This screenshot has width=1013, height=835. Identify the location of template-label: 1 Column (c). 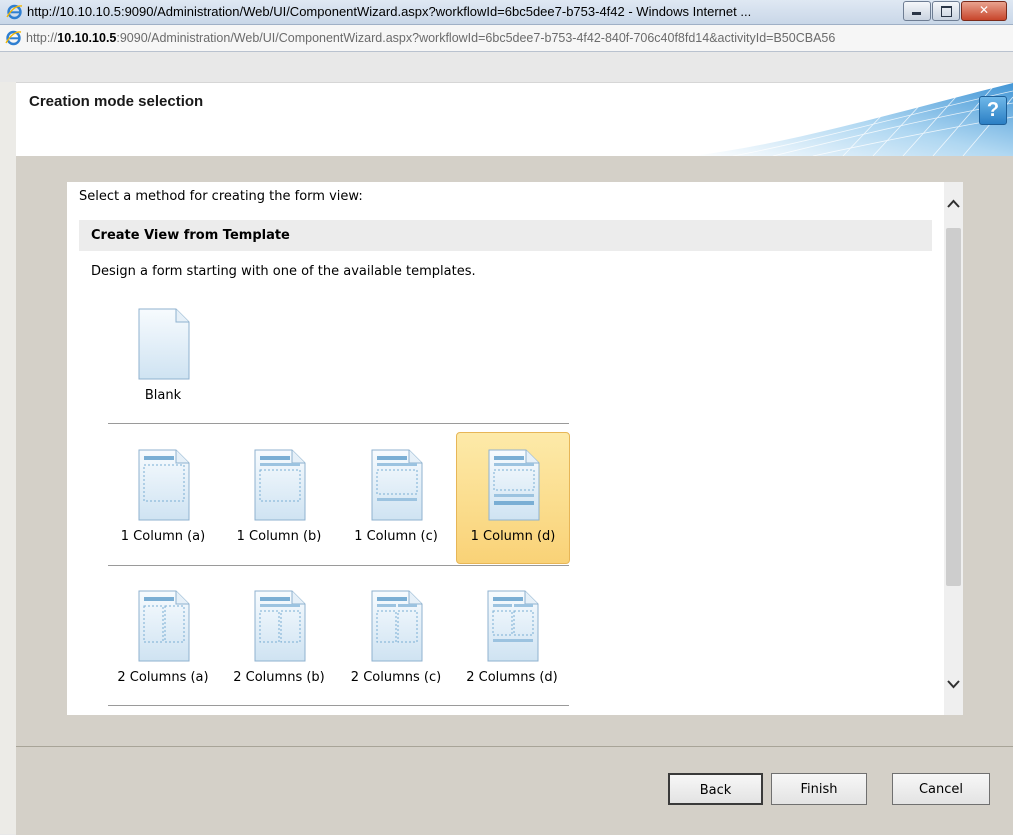
(396, 536).